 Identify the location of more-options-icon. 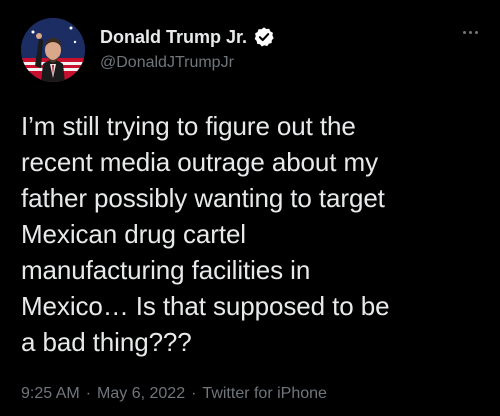
(470, 32).